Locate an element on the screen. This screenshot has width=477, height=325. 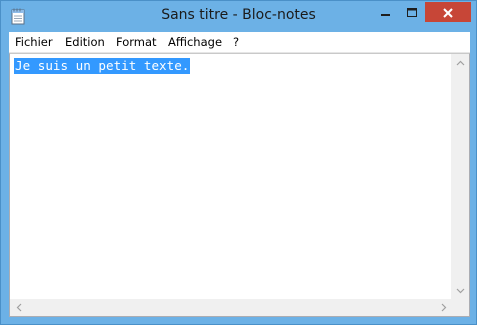
scroll-up-arrow-icon is located at coordinates (460, 62).